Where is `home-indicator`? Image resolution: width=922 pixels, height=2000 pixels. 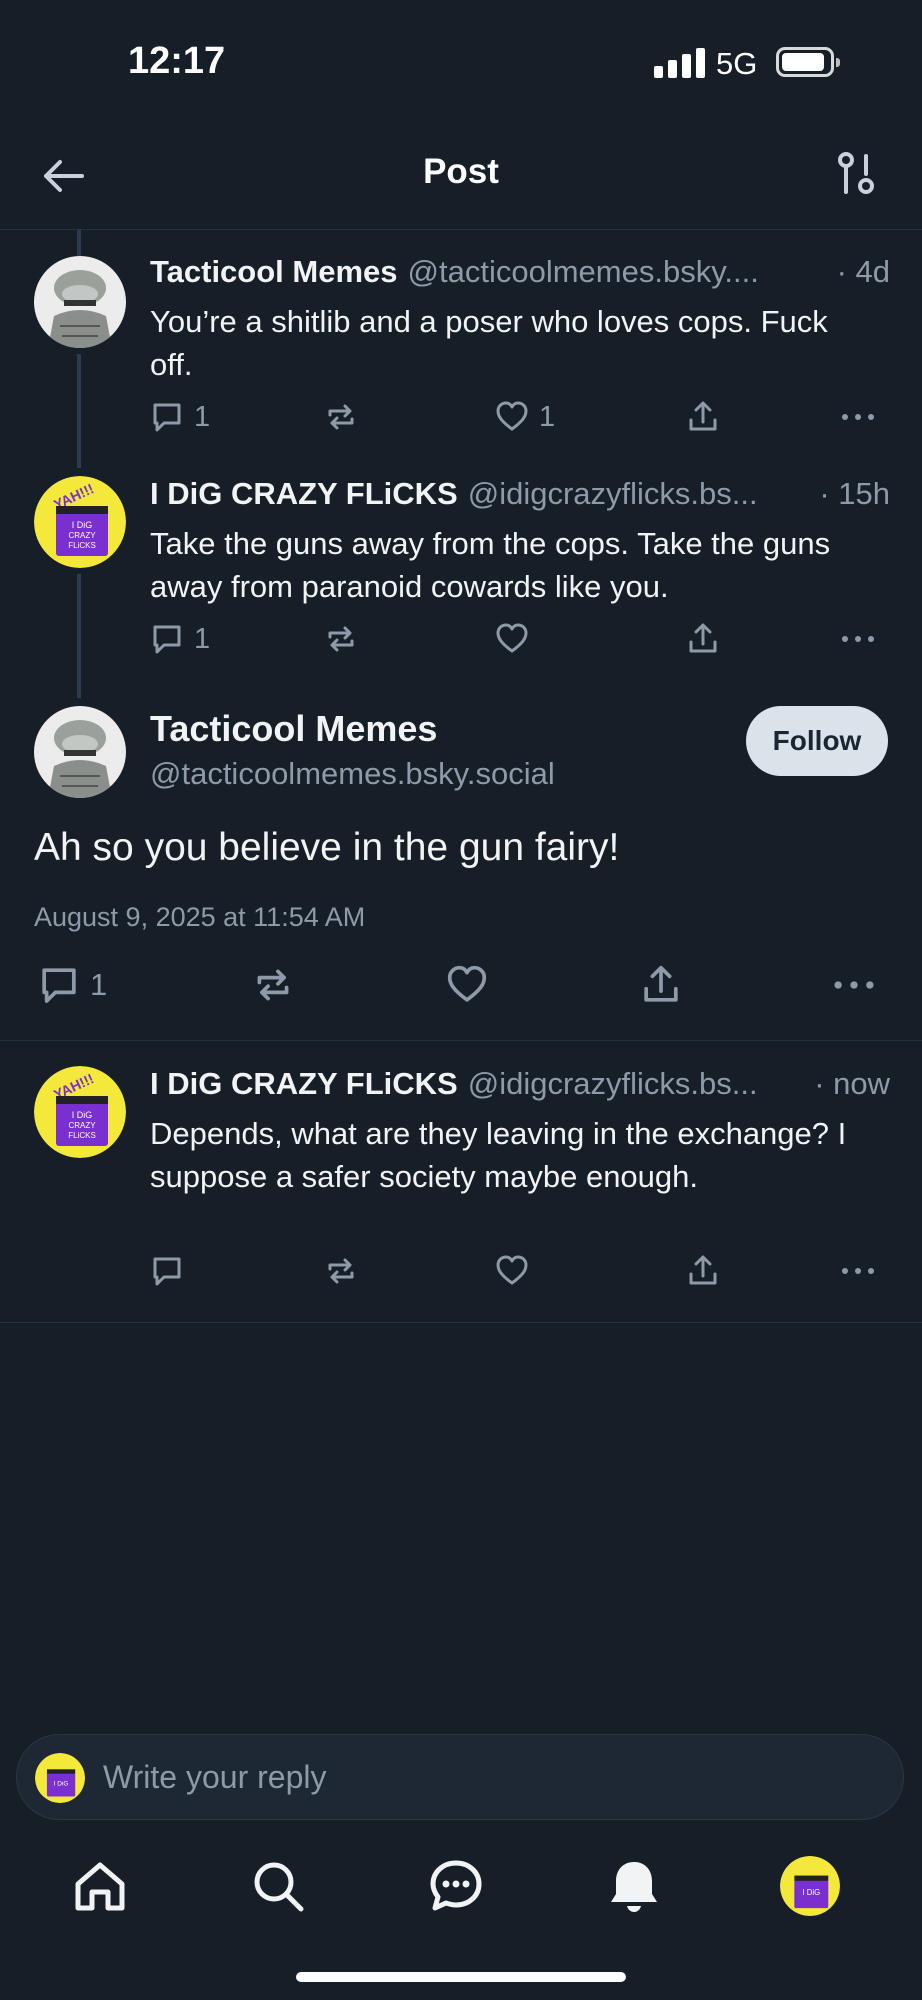 home-indicator is located at coordinates (461, 1977).